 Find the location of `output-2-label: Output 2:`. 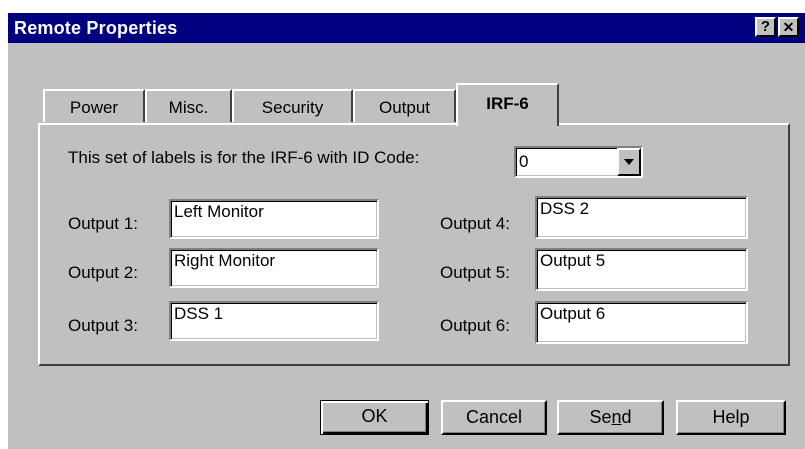

output-2-label: Output 2: is located at coordinates (103, 272).